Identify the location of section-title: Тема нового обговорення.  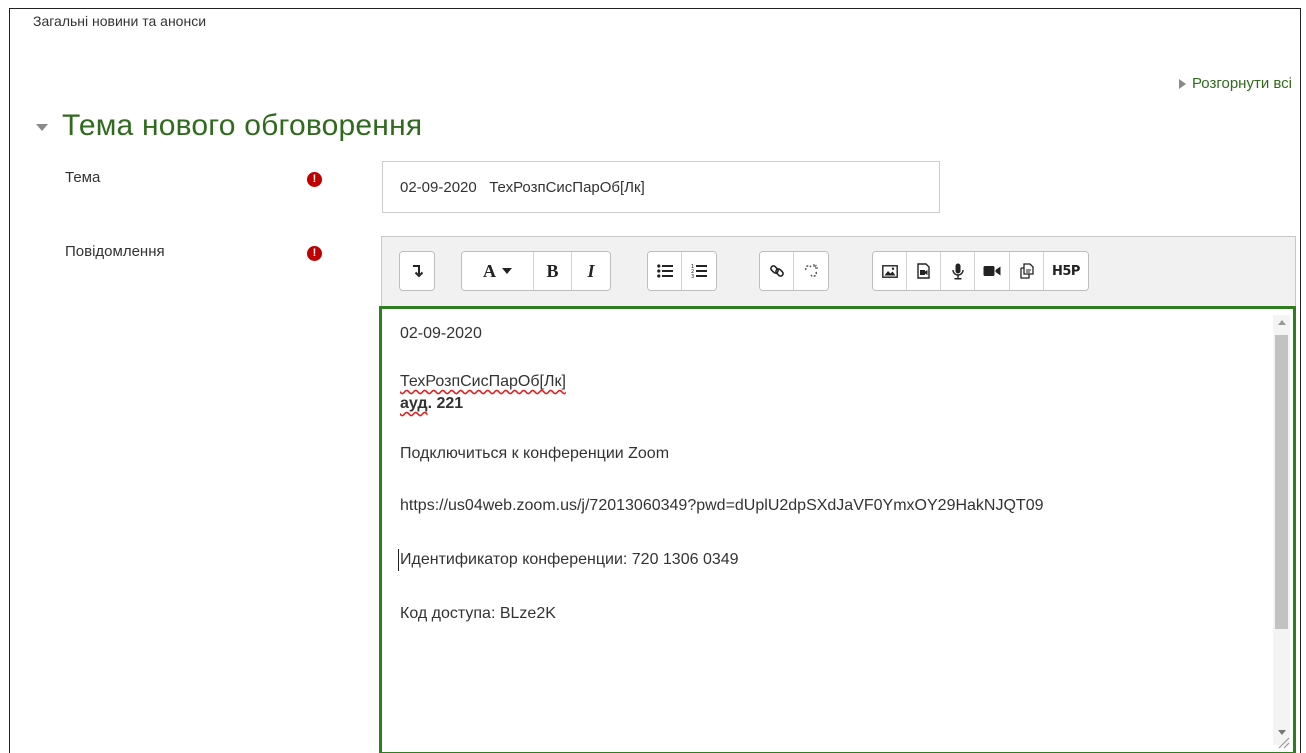
(242, 125).